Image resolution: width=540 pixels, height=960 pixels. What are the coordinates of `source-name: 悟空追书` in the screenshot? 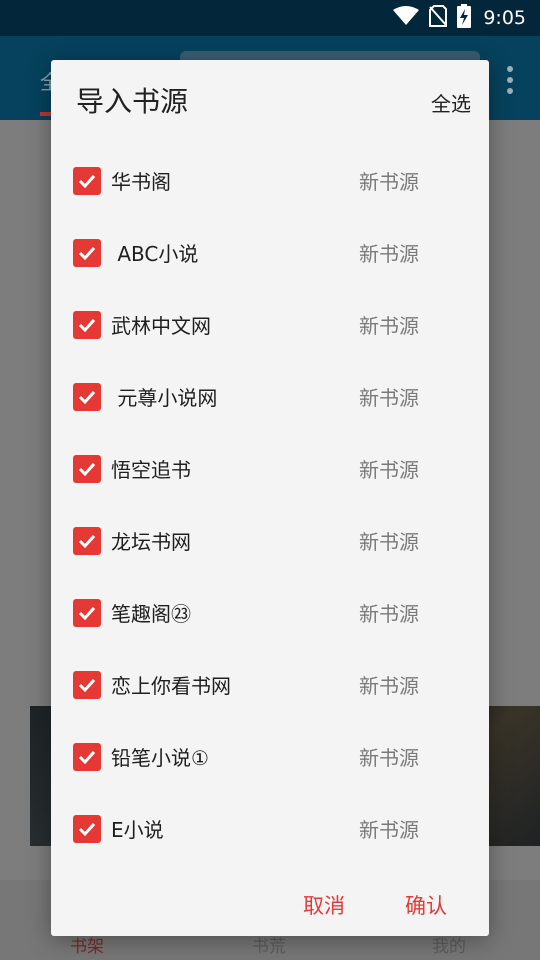 It's located at (151, 470).